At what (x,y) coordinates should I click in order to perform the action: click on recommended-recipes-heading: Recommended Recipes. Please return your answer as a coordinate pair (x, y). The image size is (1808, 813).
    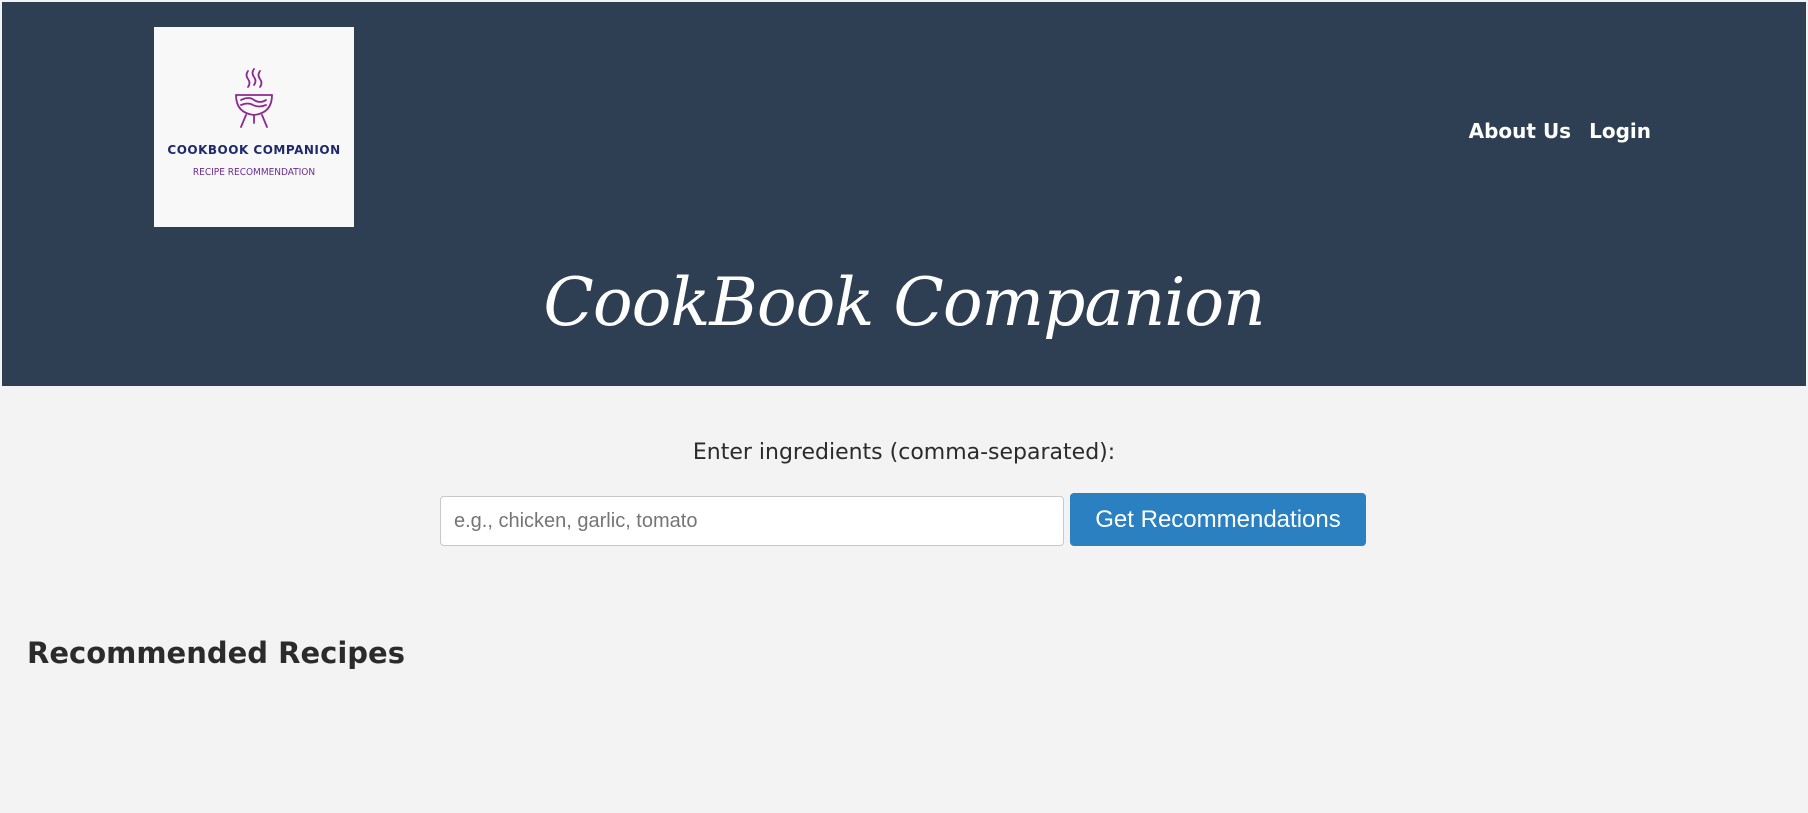
    Looking at the image, I should click on (216, 653).